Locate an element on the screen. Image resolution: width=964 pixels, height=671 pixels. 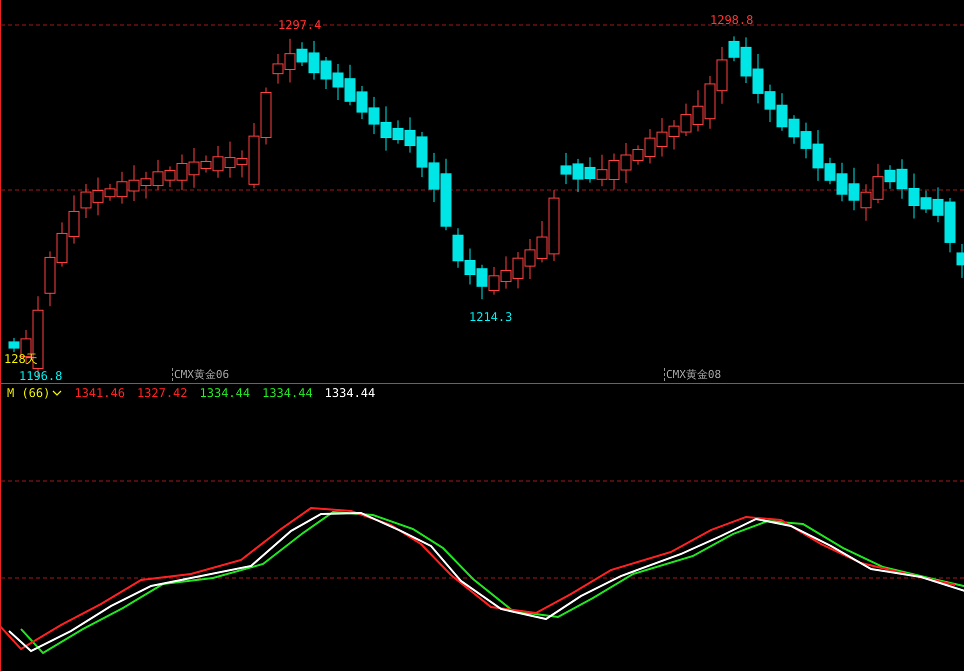
price-label: 1297.4 is located at coordinates (300, 25).